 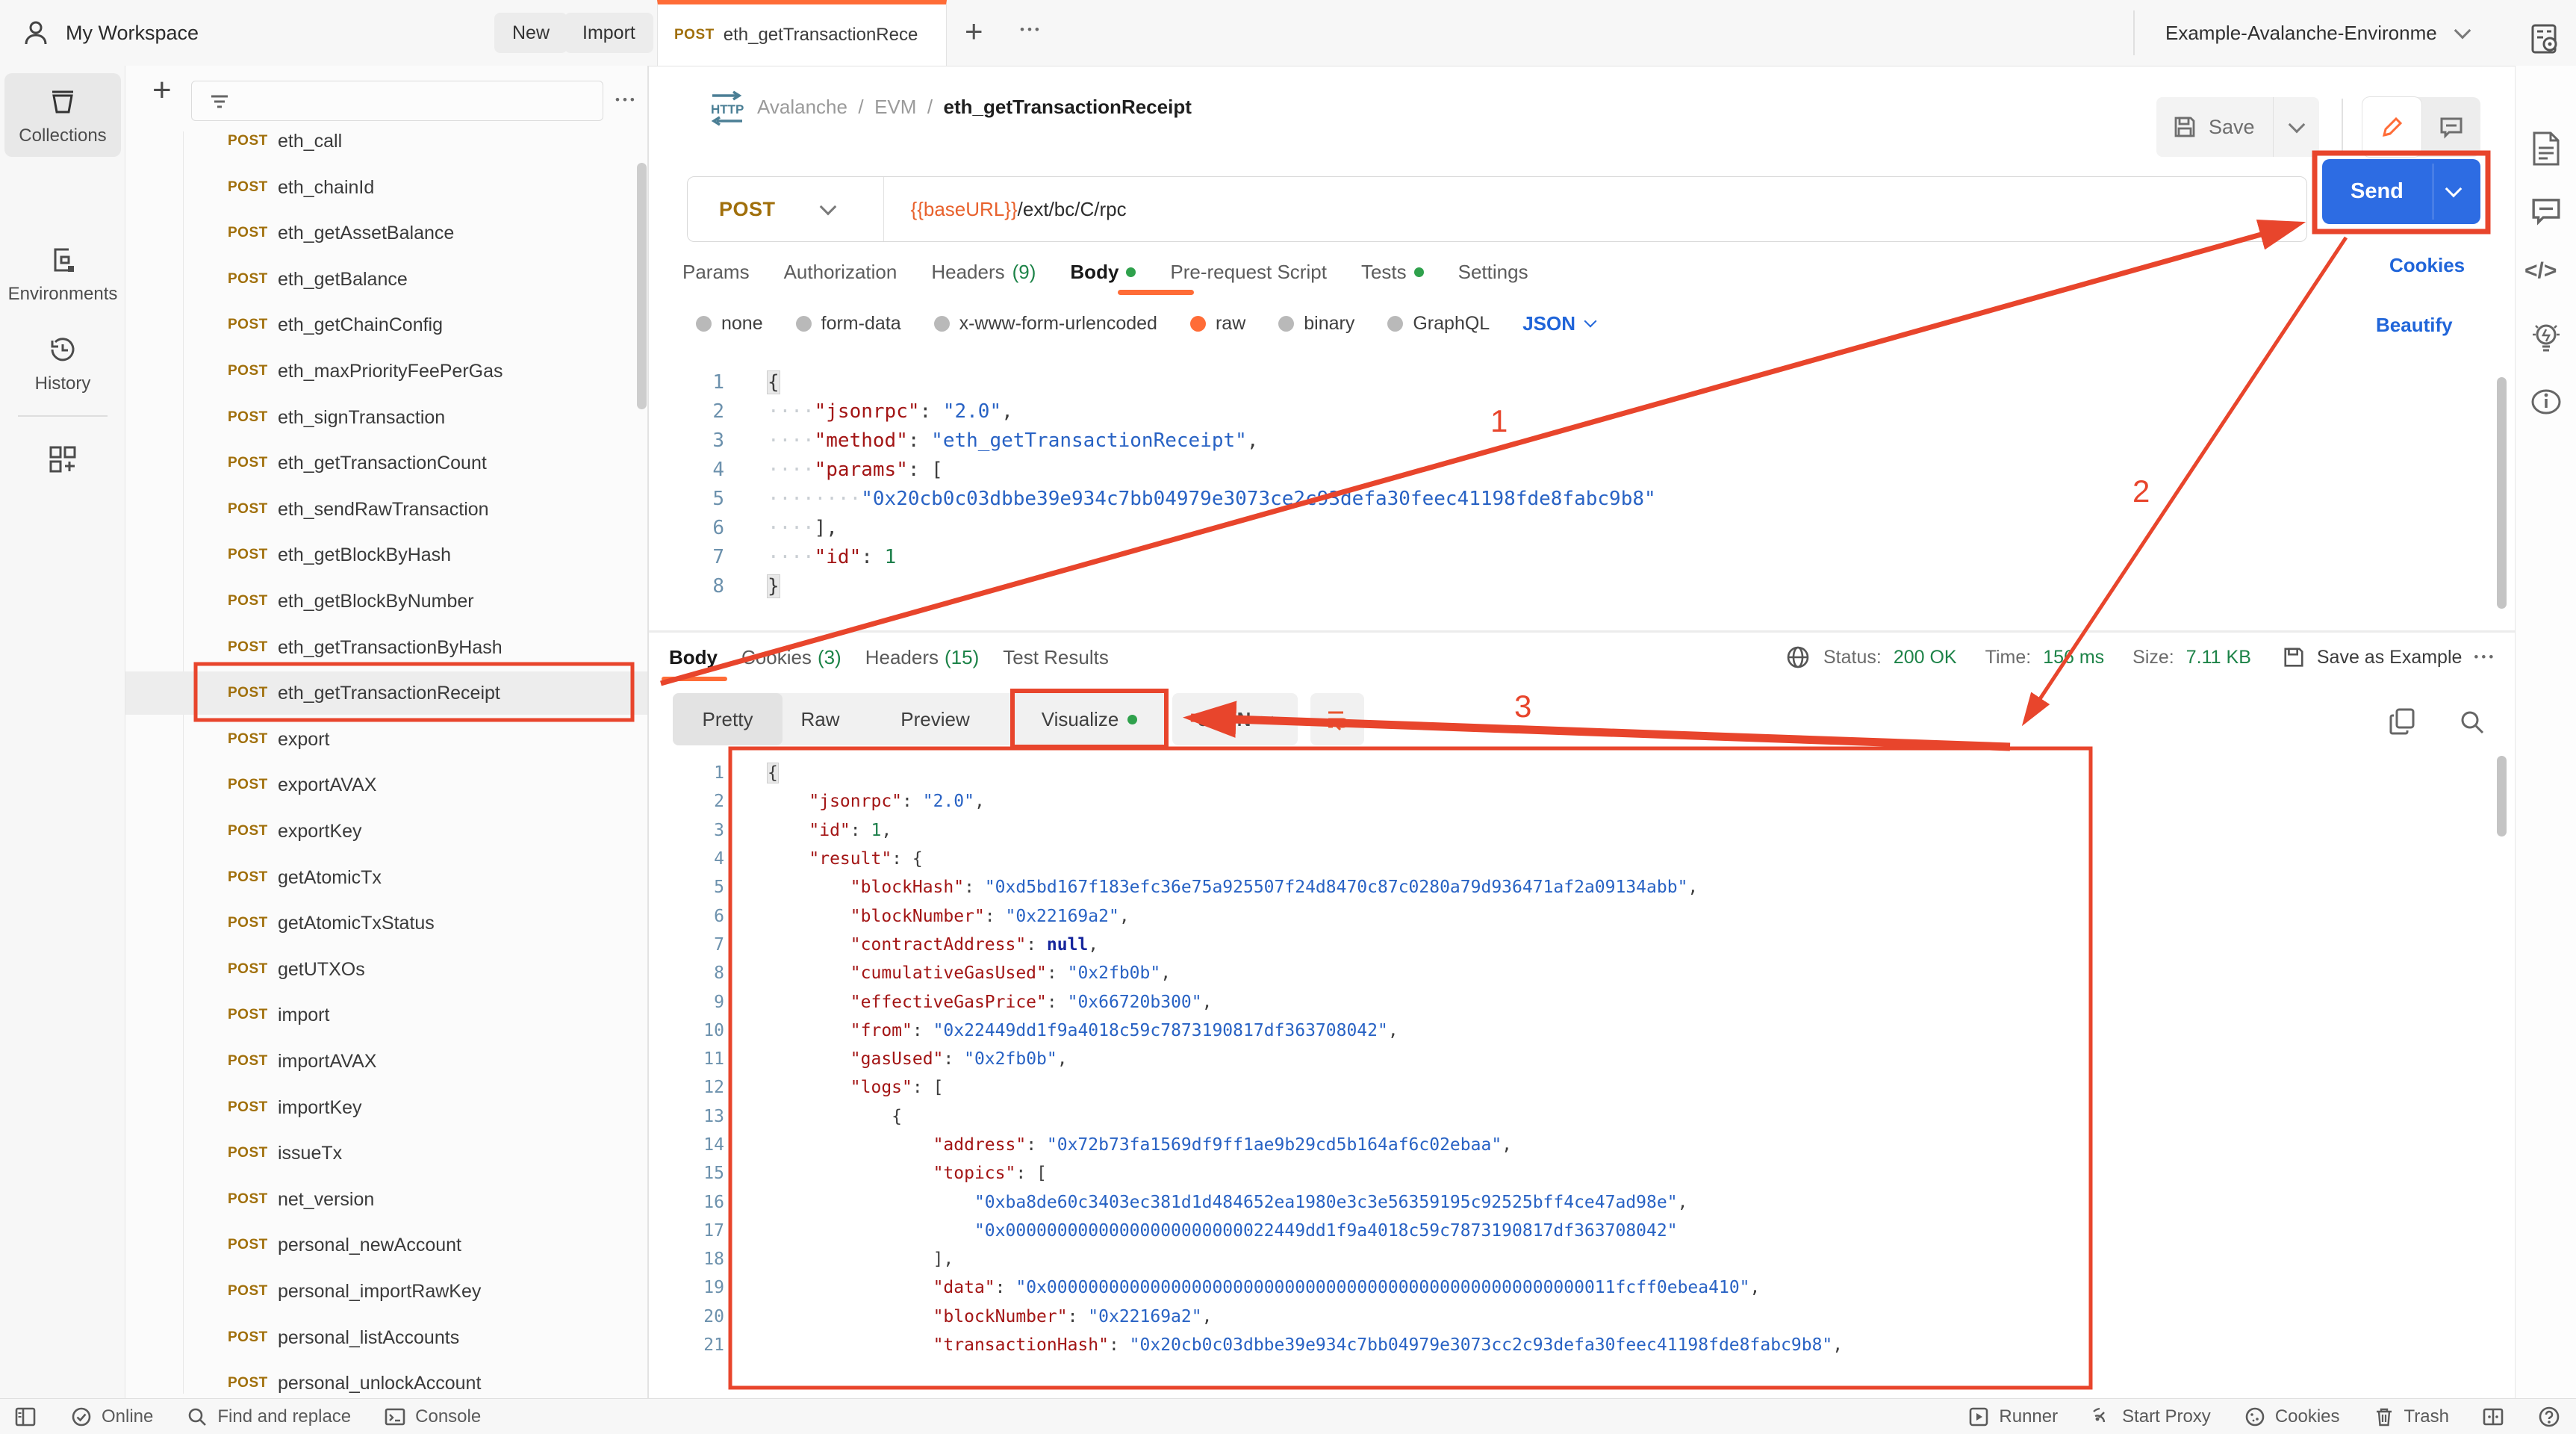 What do you see at coordinates (386, 831) in the screenshot?
I see `list-item: POST exportKey` at bounding box center [386, 831].